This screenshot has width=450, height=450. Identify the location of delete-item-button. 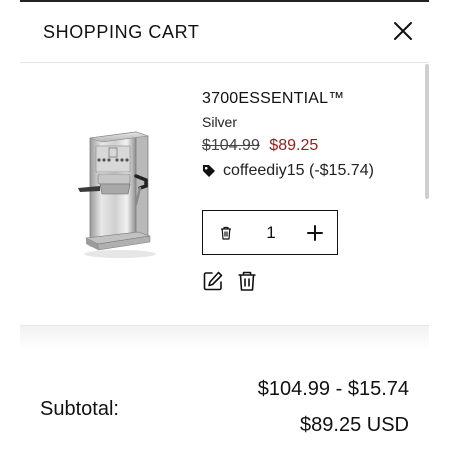
(247, 281).